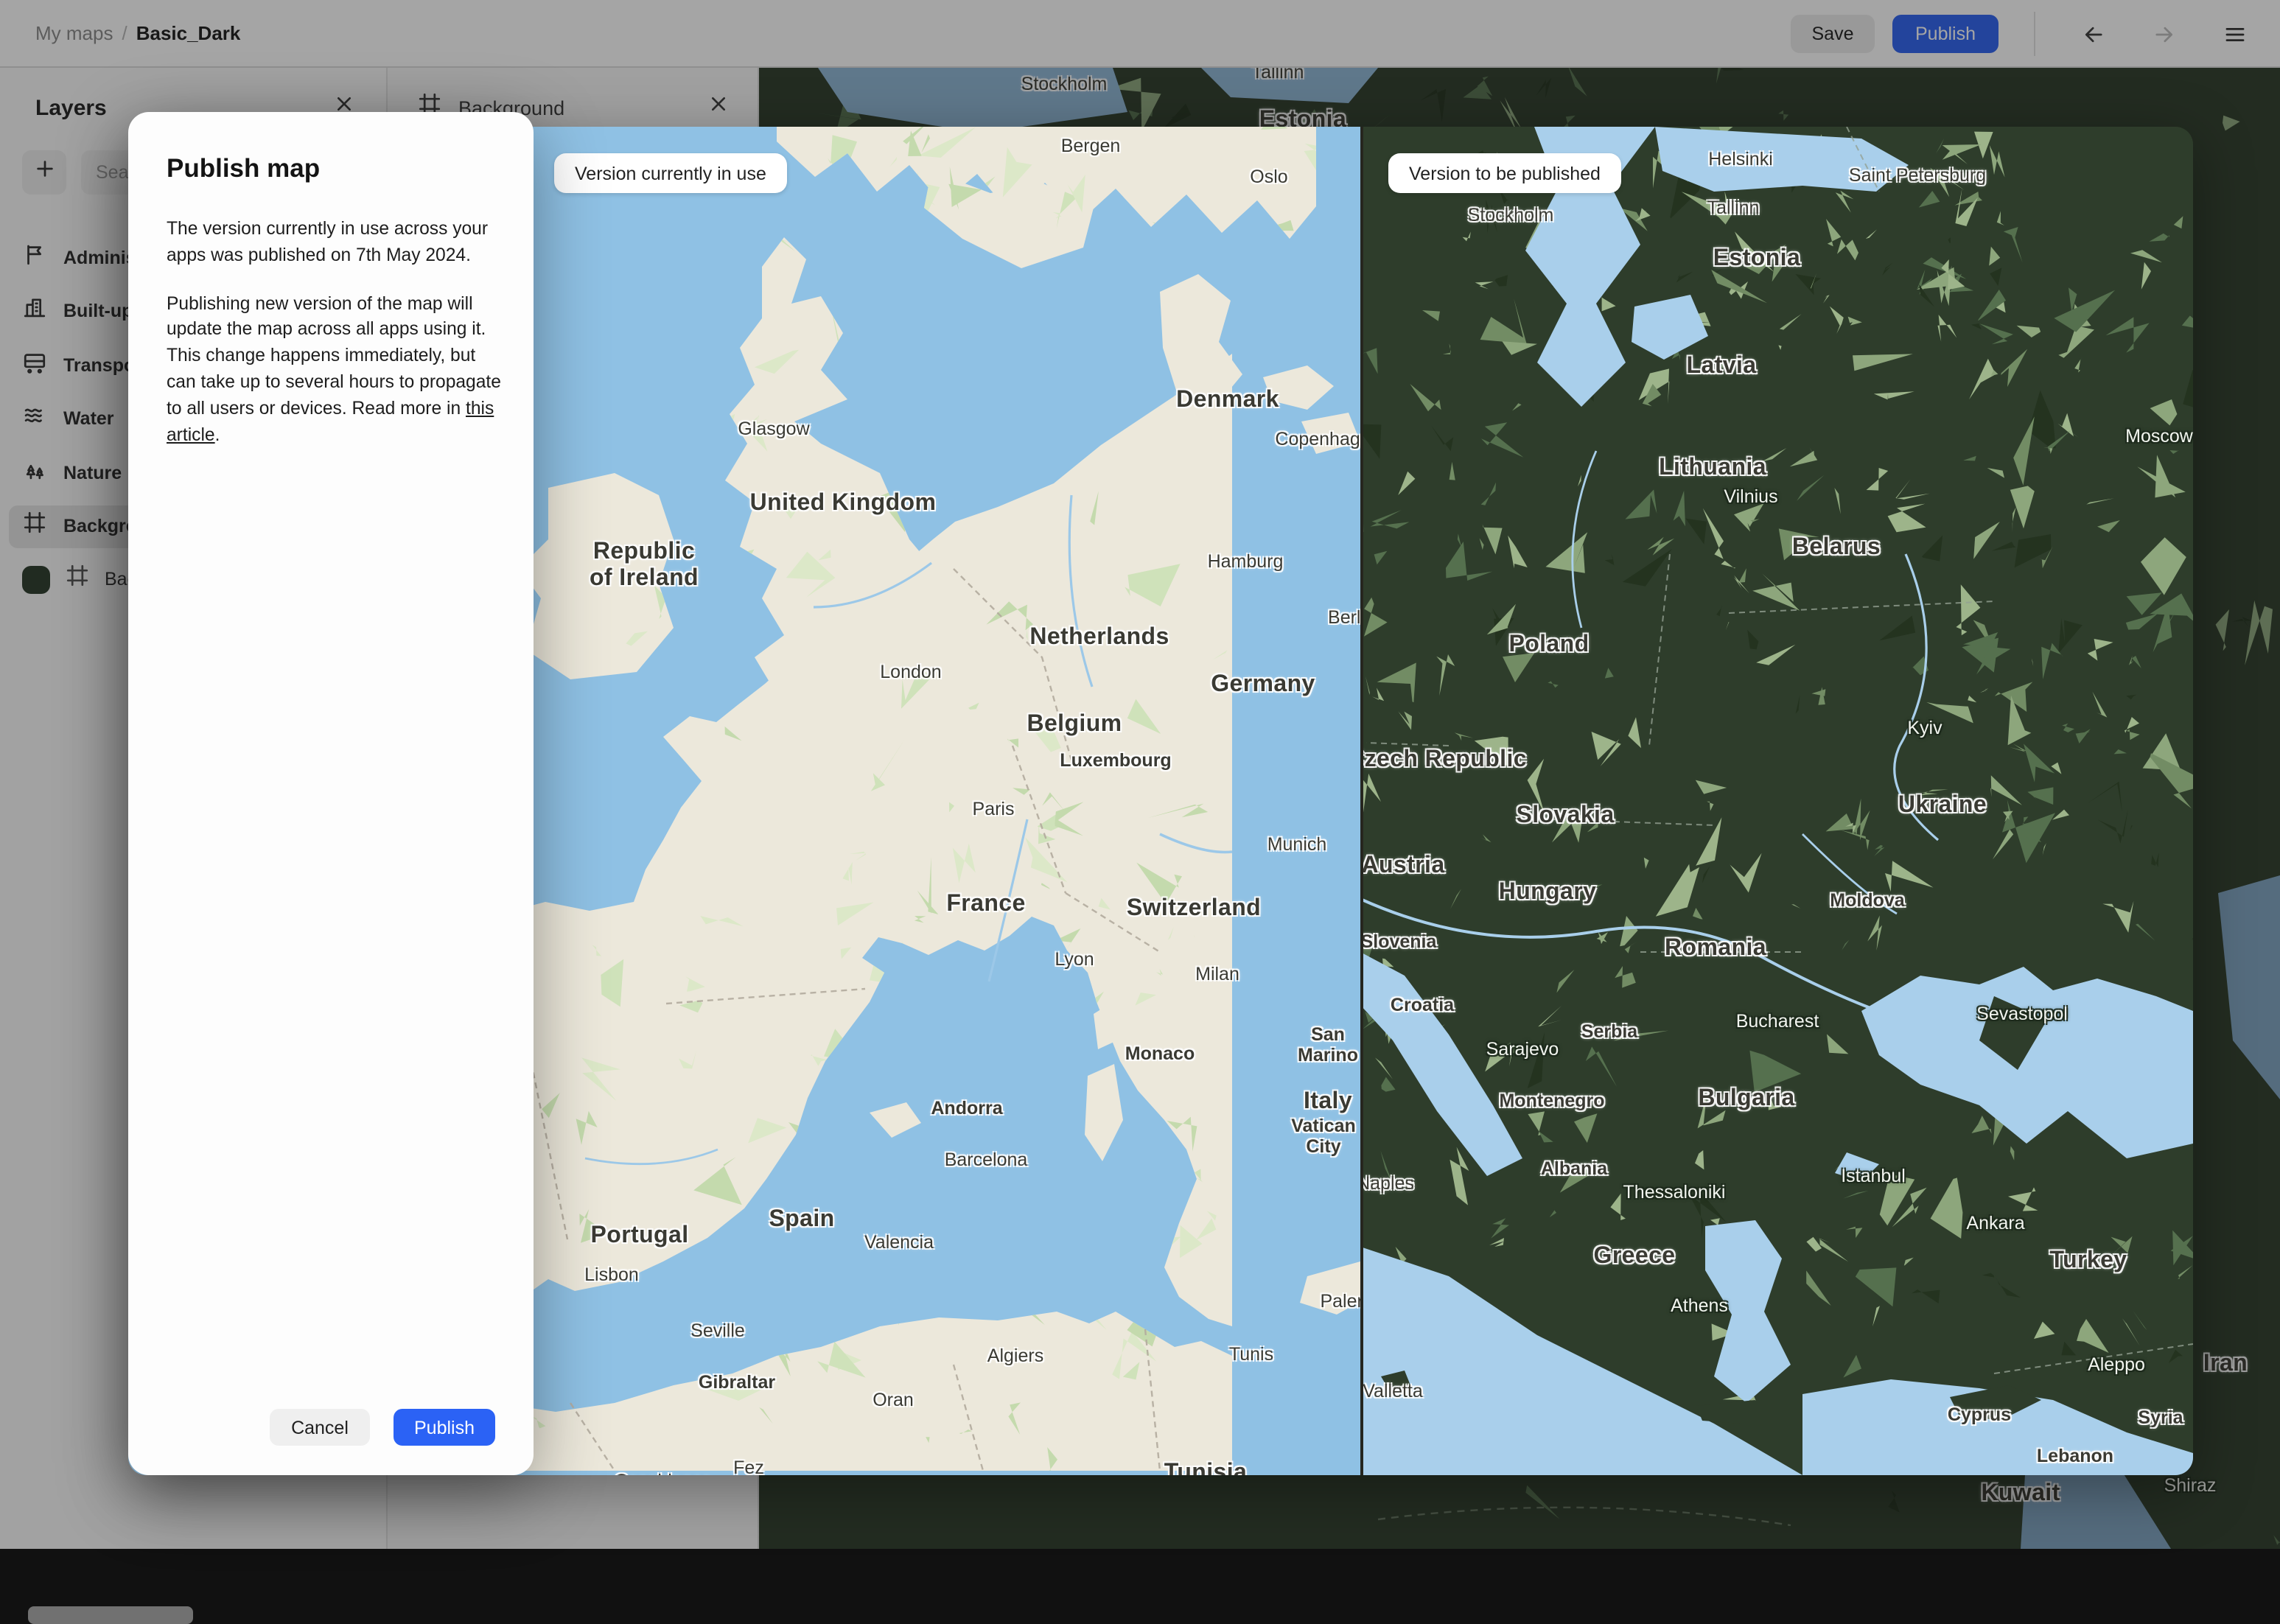 The height and width of the screenshot is (1624, 2280). I want to click on publish-button: Publish, so click(445, 1427).